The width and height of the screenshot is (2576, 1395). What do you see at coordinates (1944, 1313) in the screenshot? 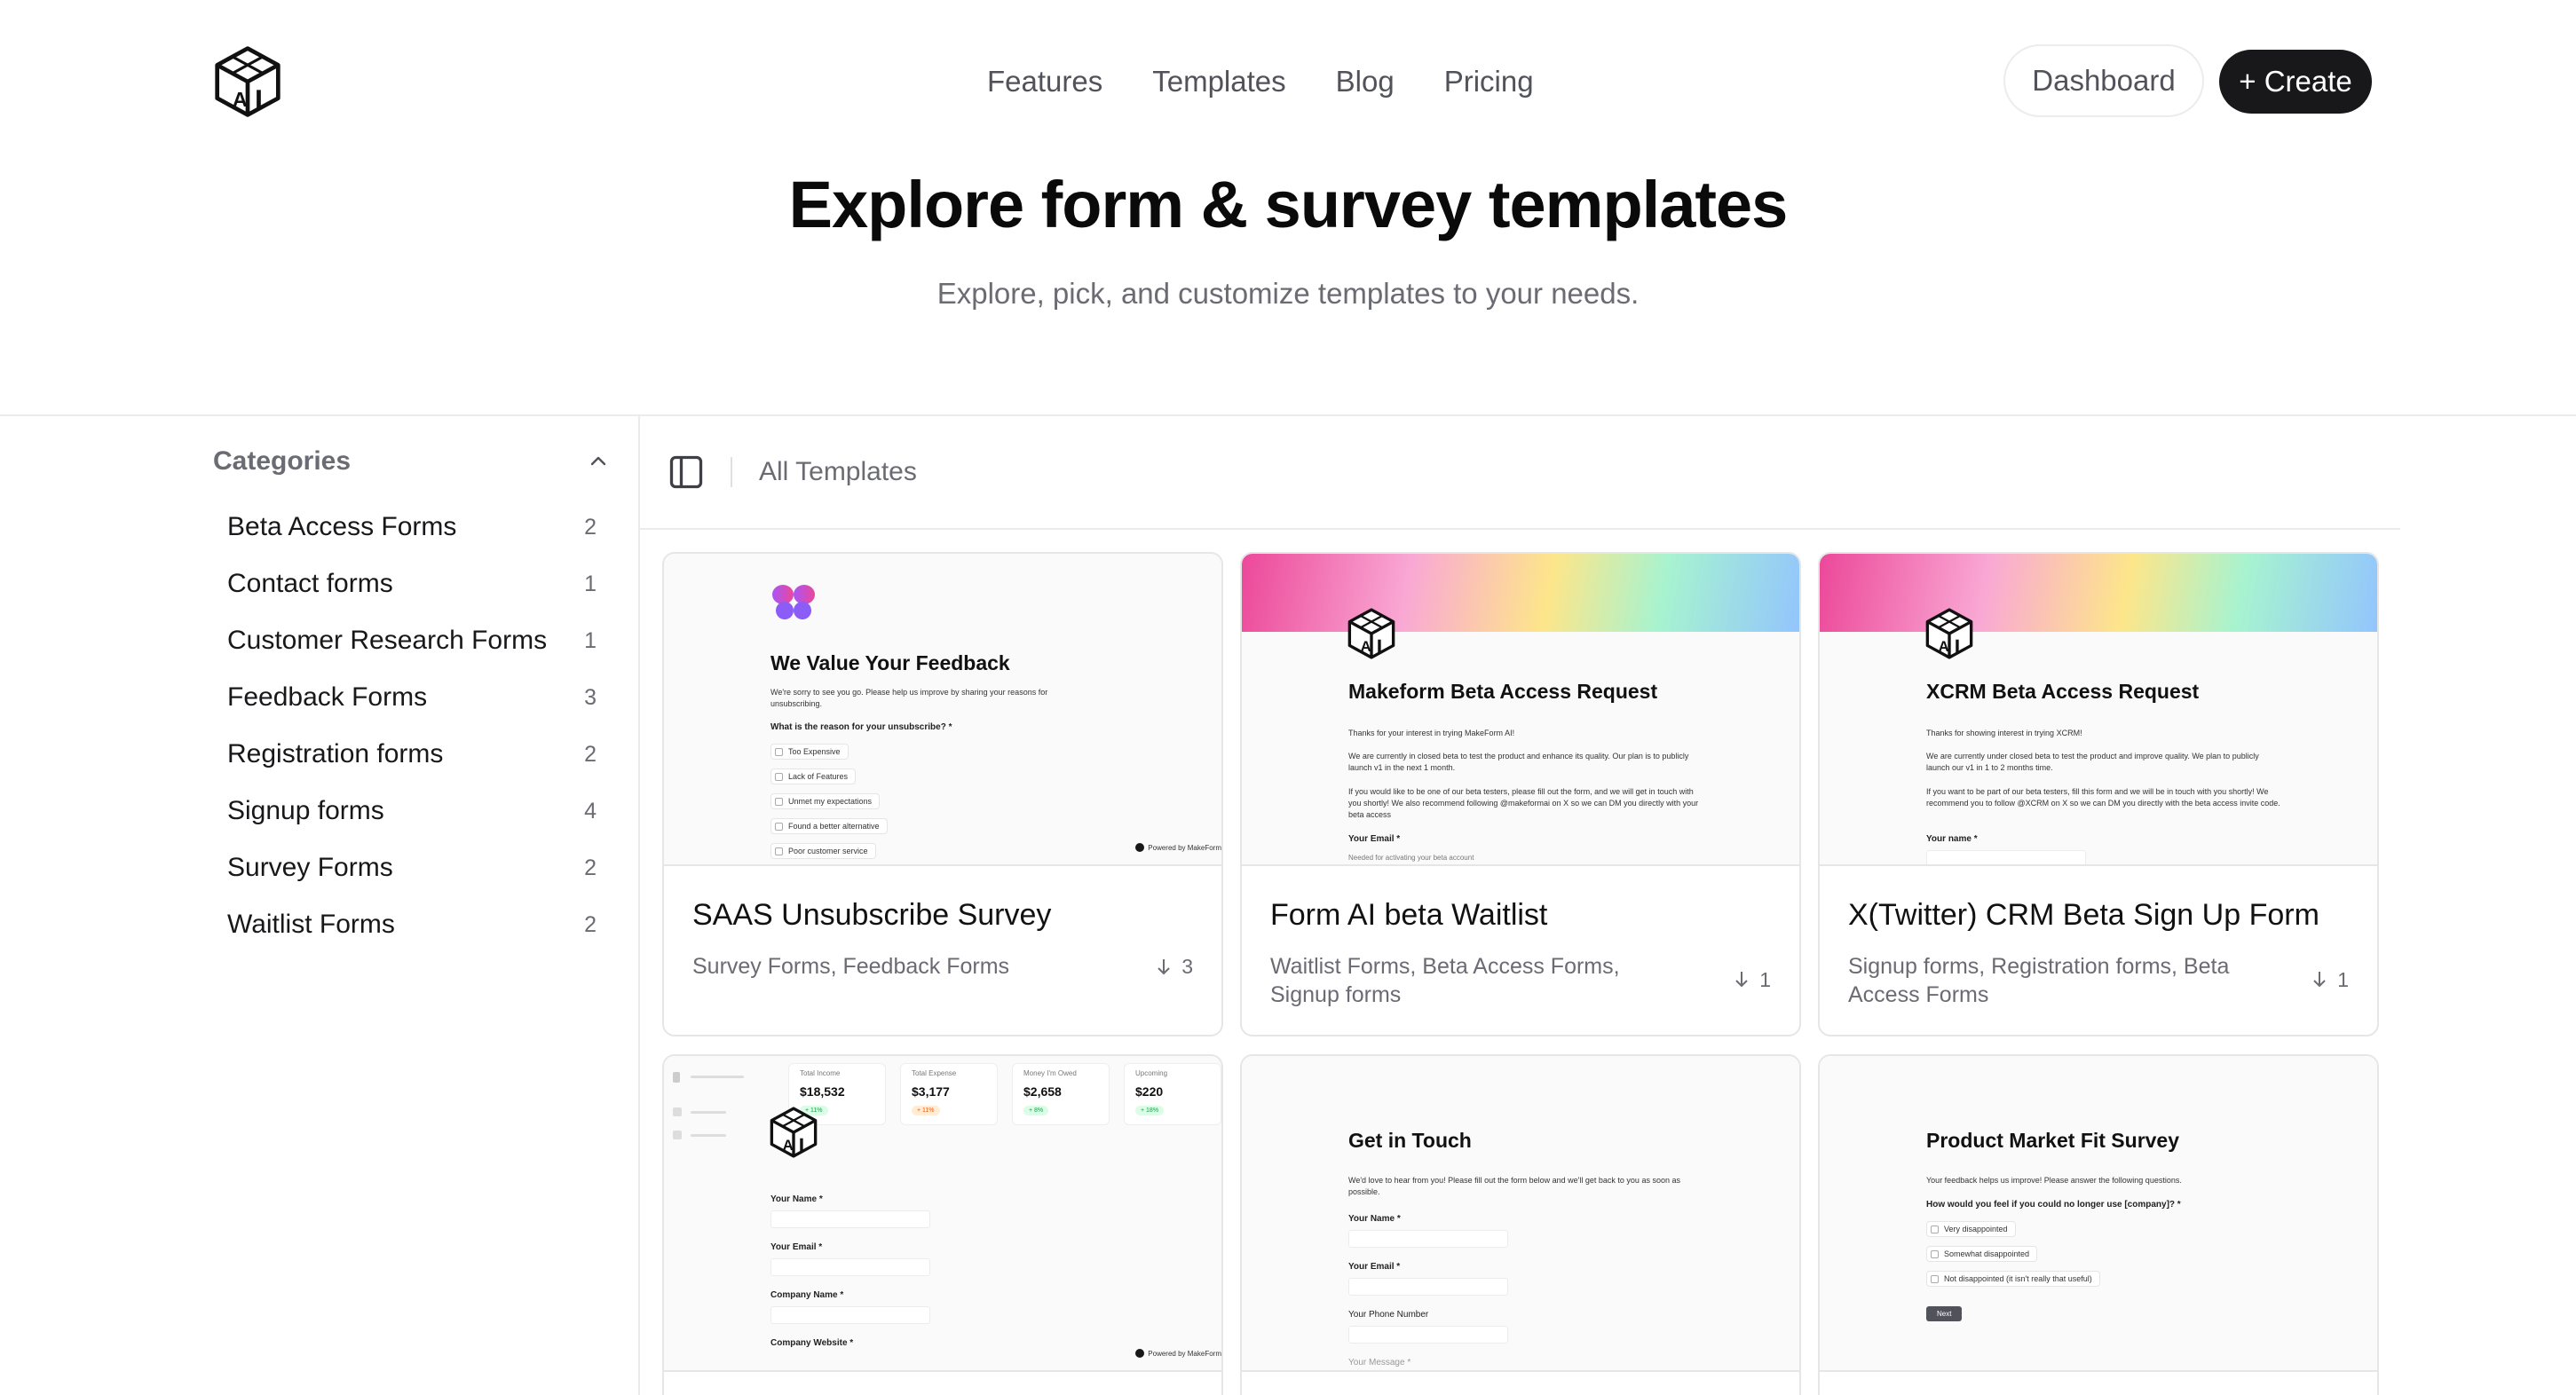
I see `preview-next-button: Next` at bounding box center [1944, 1313].